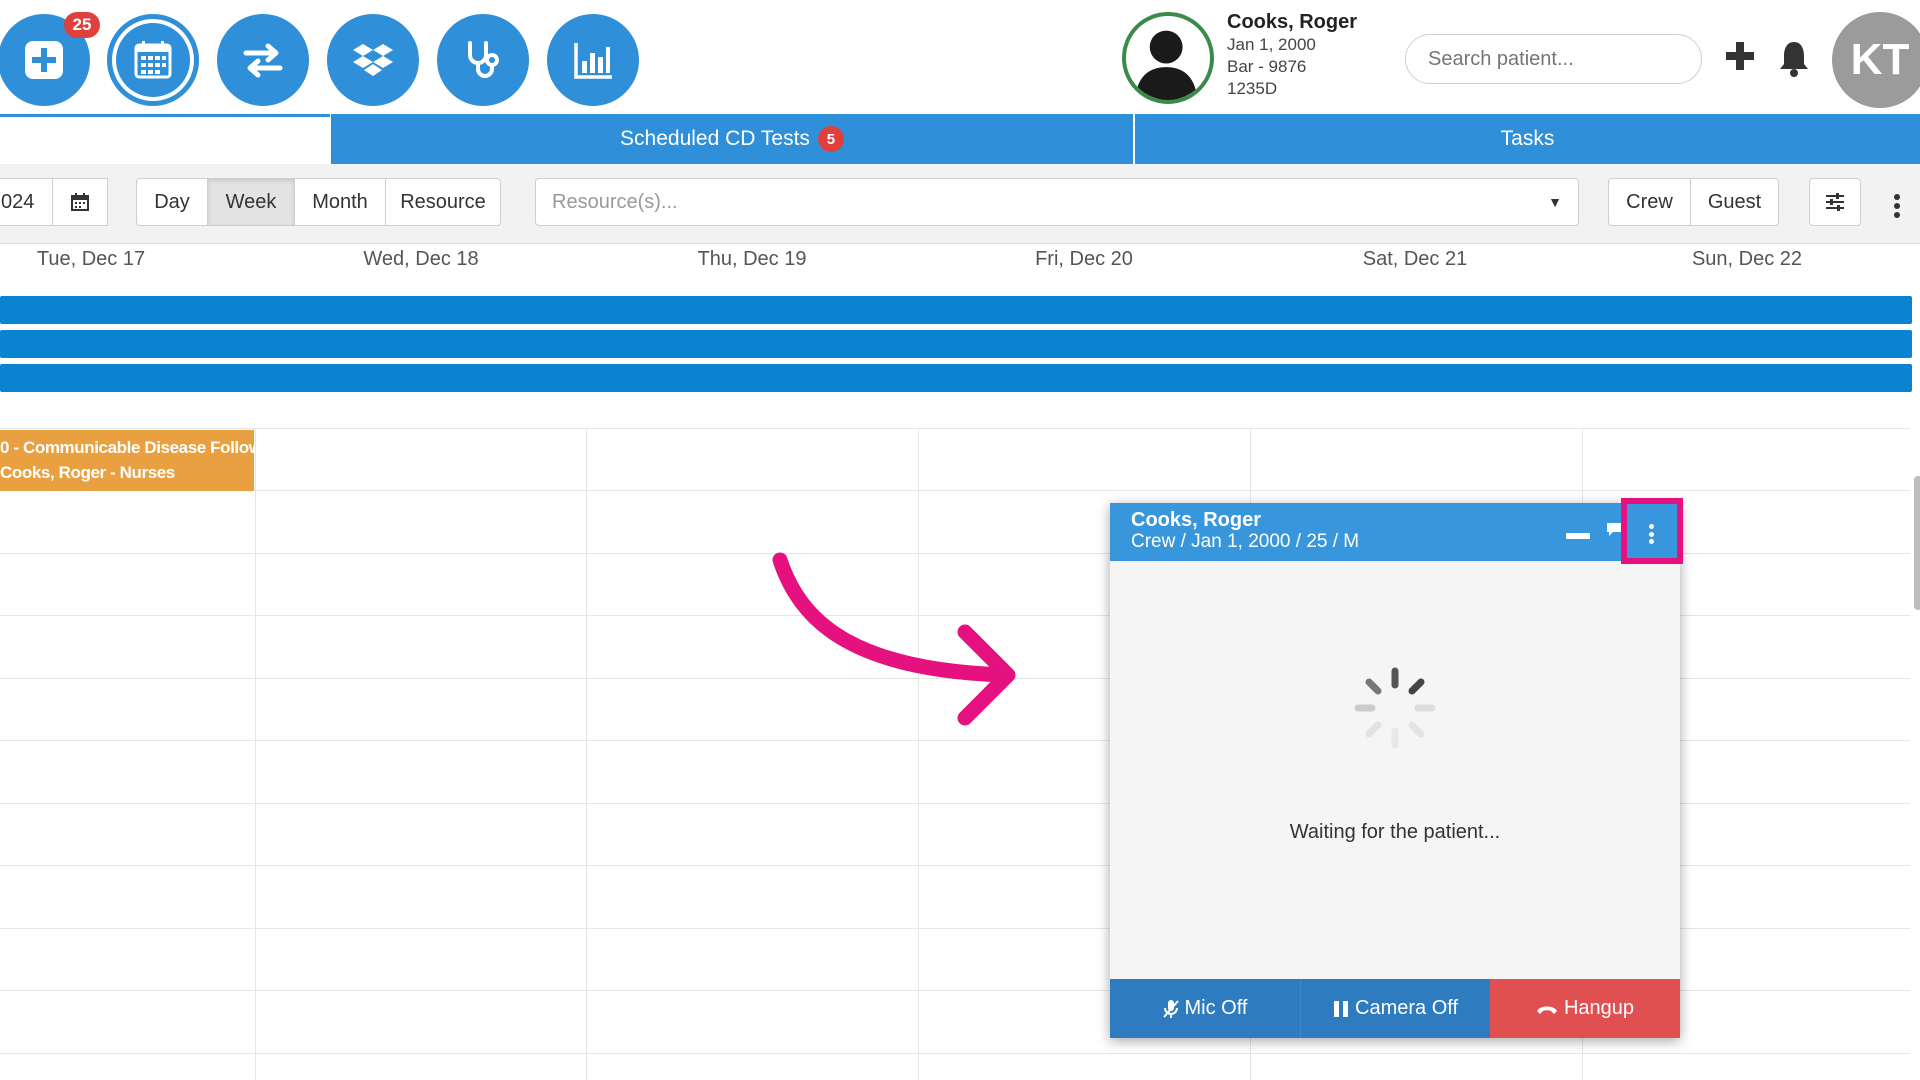 This screenshot has height=1080, width=1920. I want to click on sliders-icon, so click(1835, 202).